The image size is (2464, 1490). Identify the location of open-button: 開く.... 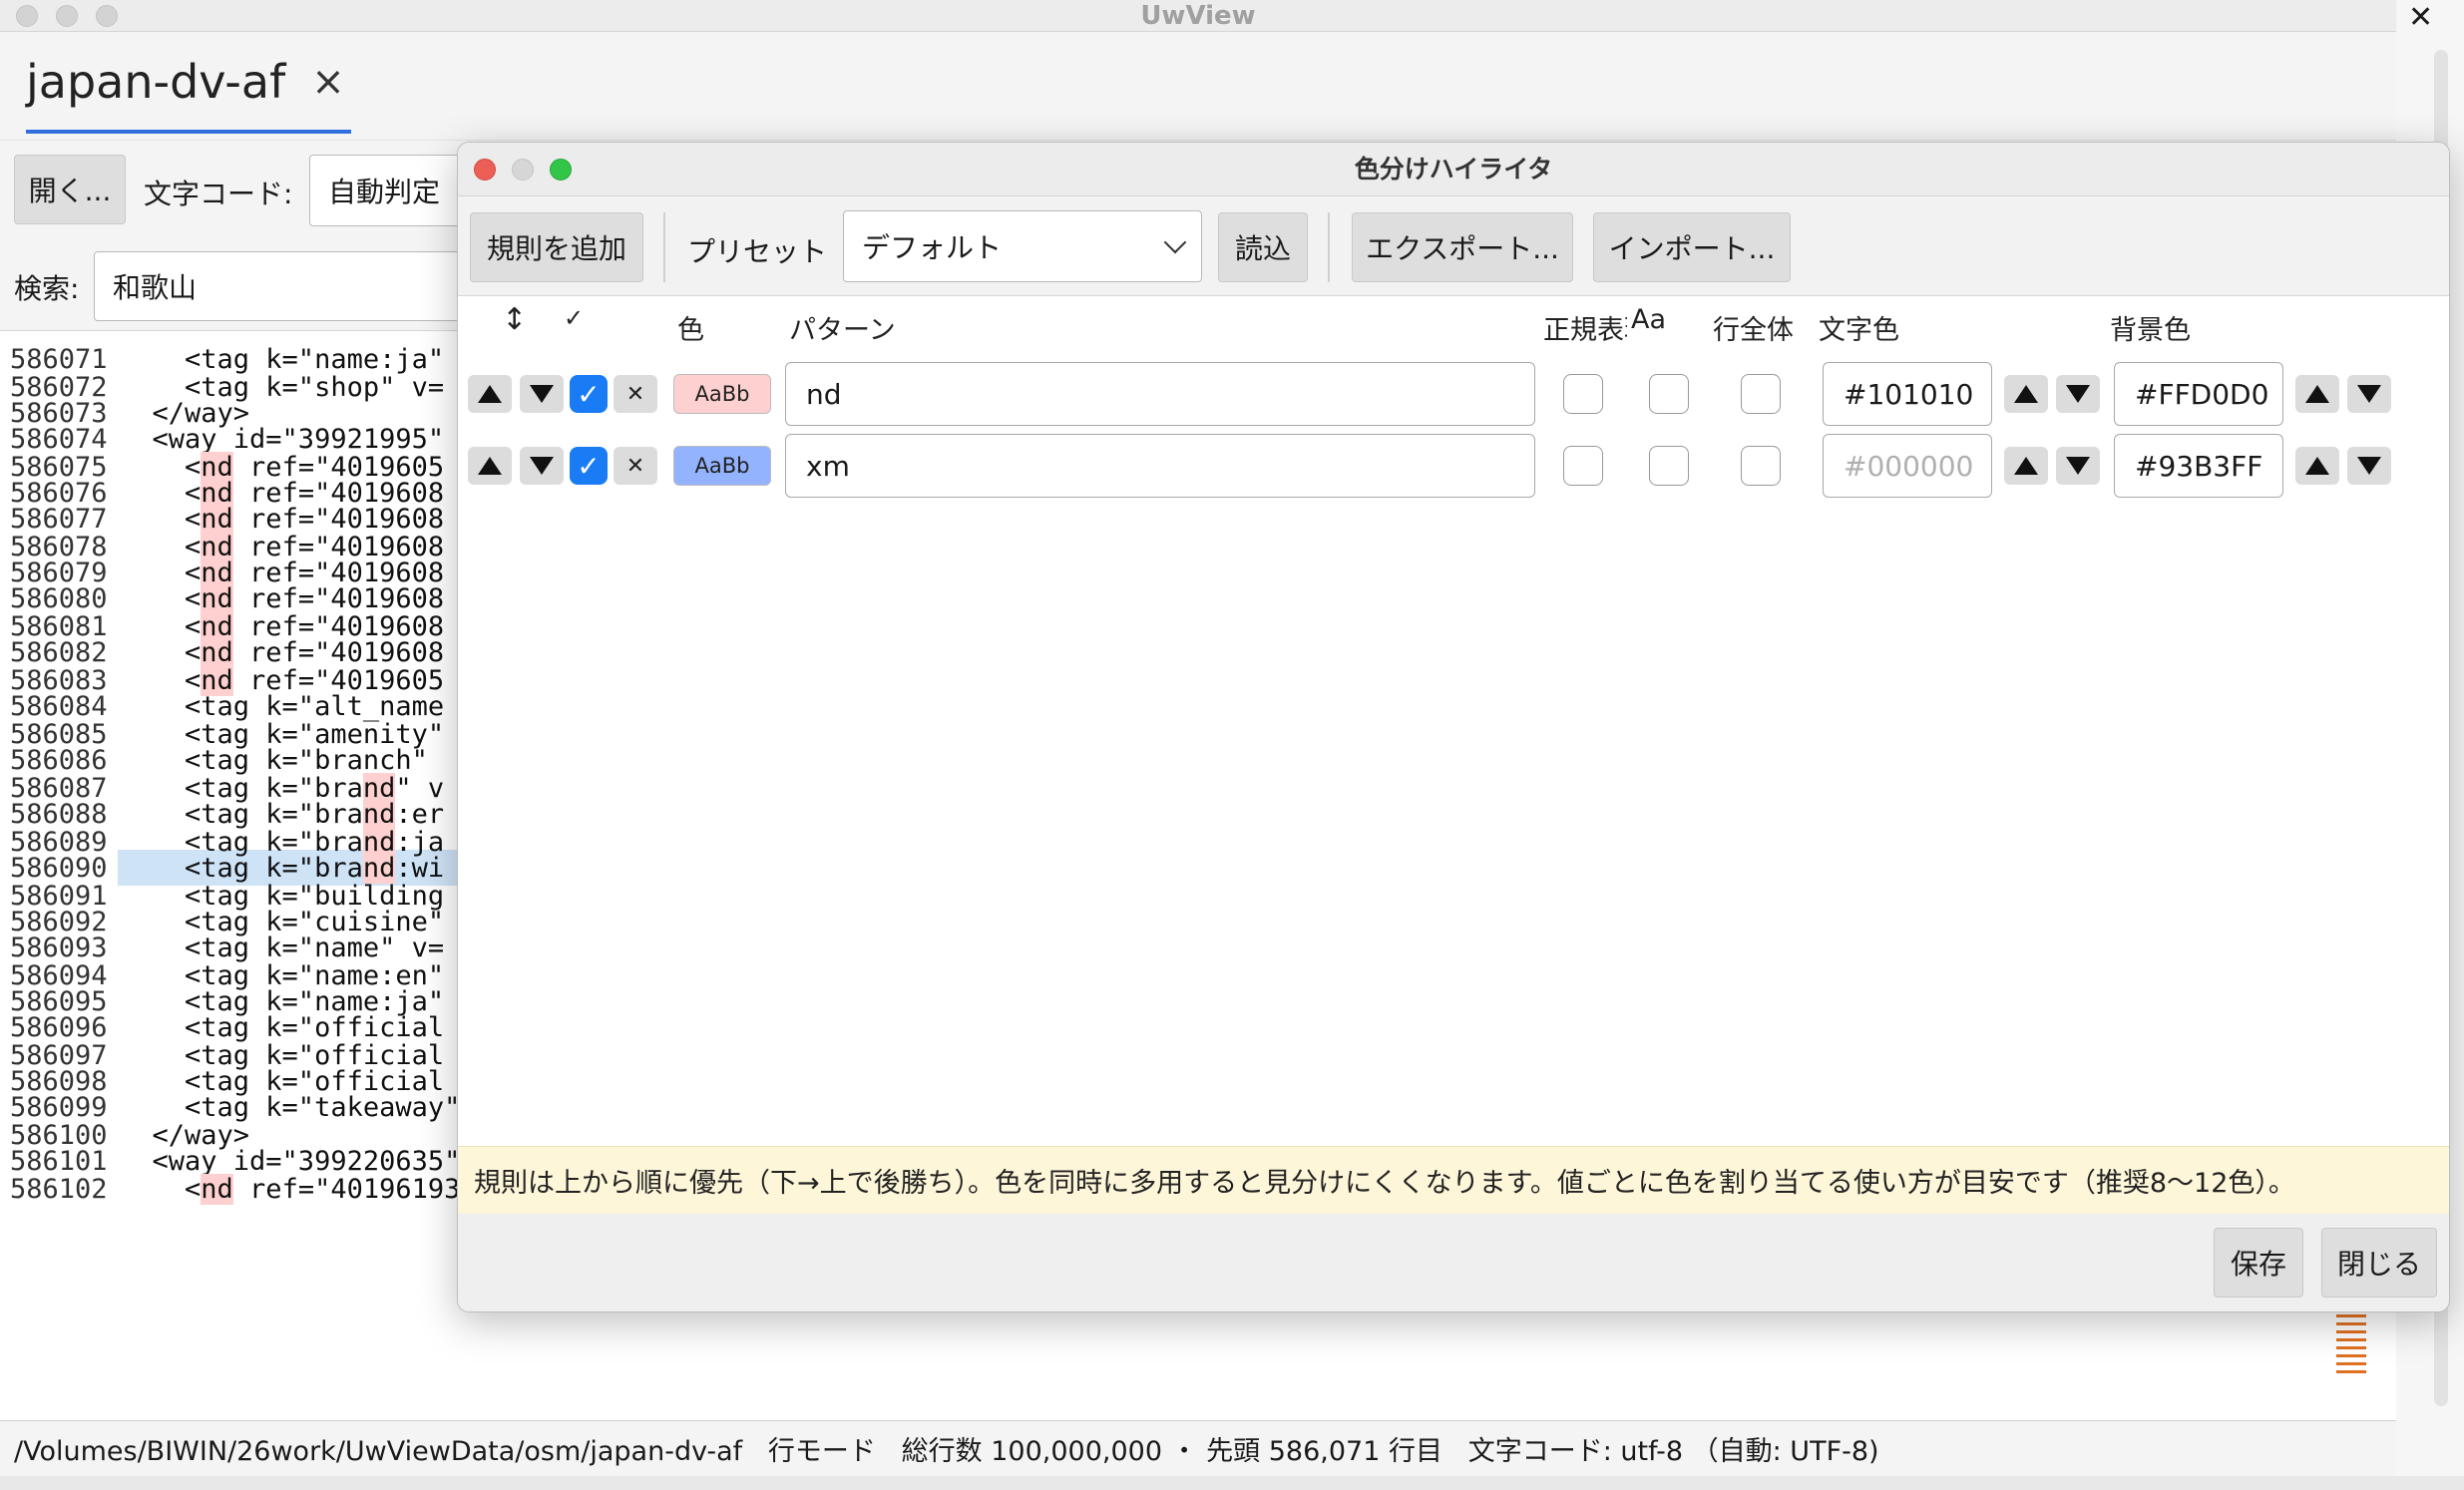
(70, 189).